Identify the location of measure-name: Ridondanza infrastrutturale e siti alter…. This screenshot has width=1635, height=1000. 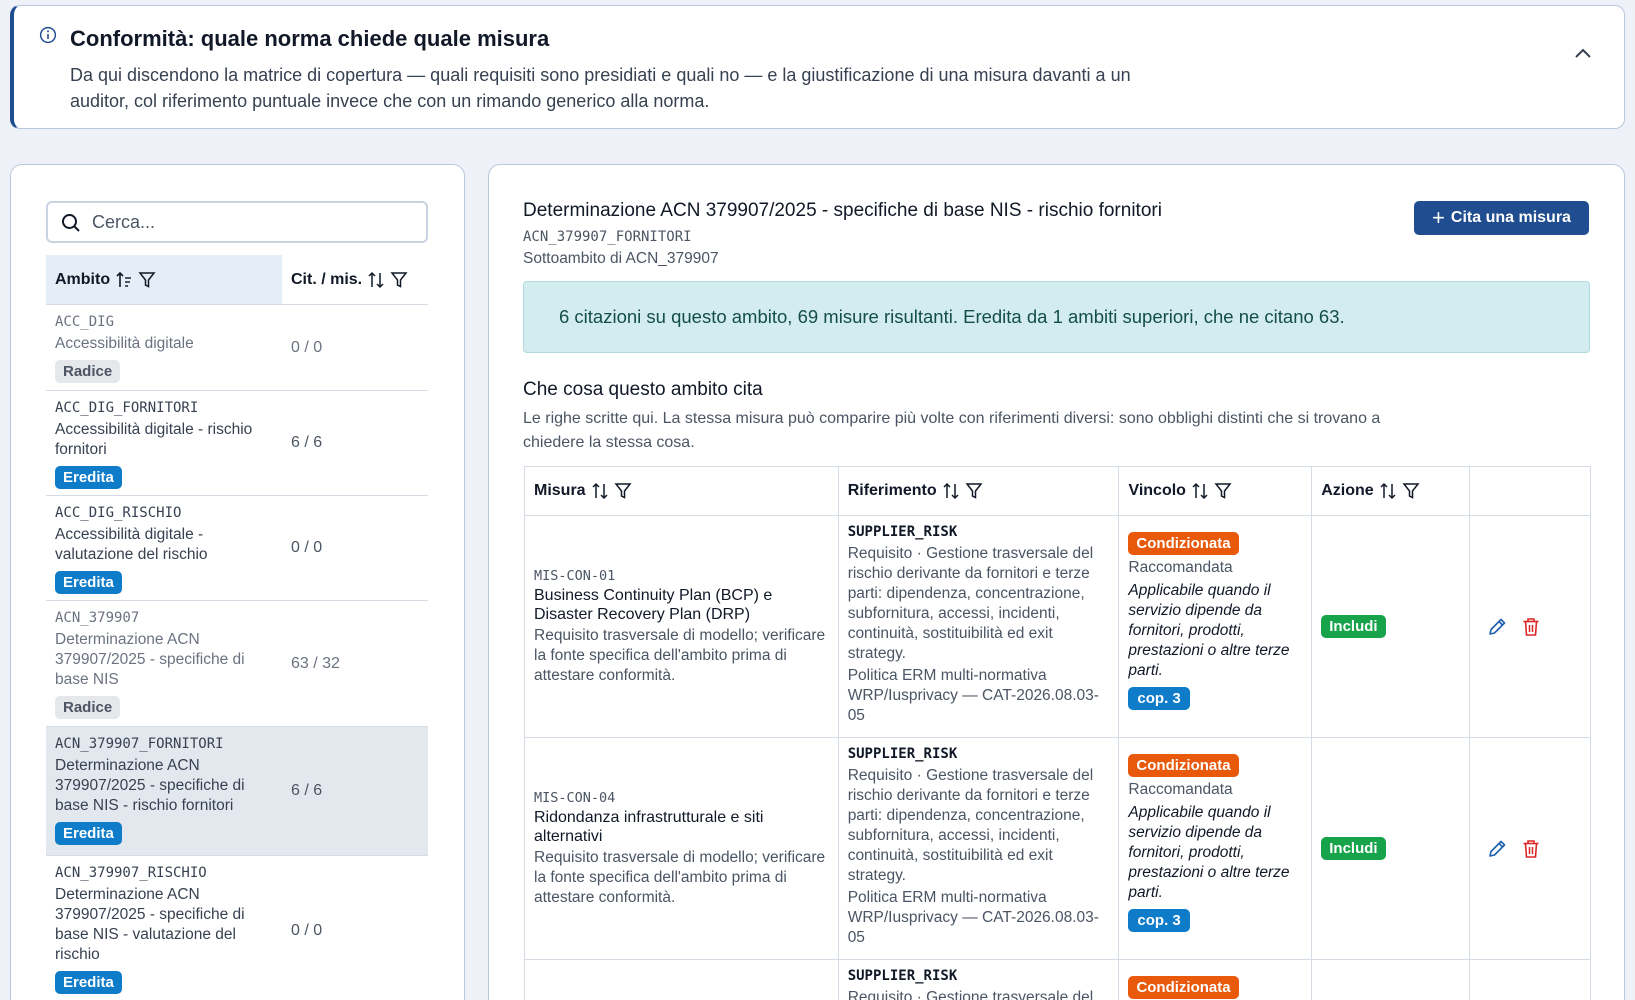
(649, 826).